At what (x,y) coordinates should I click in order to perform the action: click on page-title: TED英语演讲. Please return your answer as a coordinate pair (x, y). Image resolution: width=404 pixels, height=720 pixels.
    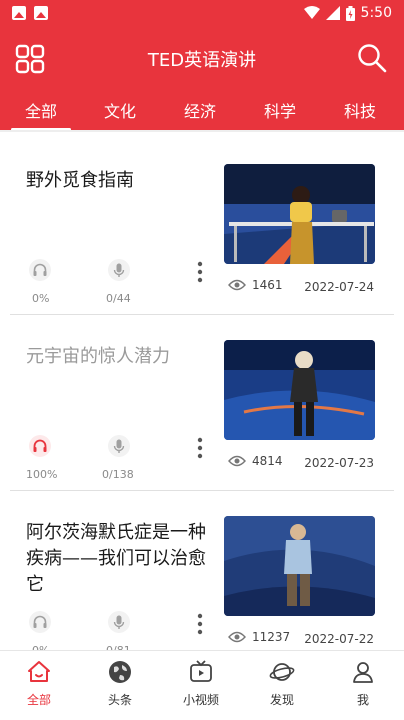
    Looking at the image, I should click on (202, 60).